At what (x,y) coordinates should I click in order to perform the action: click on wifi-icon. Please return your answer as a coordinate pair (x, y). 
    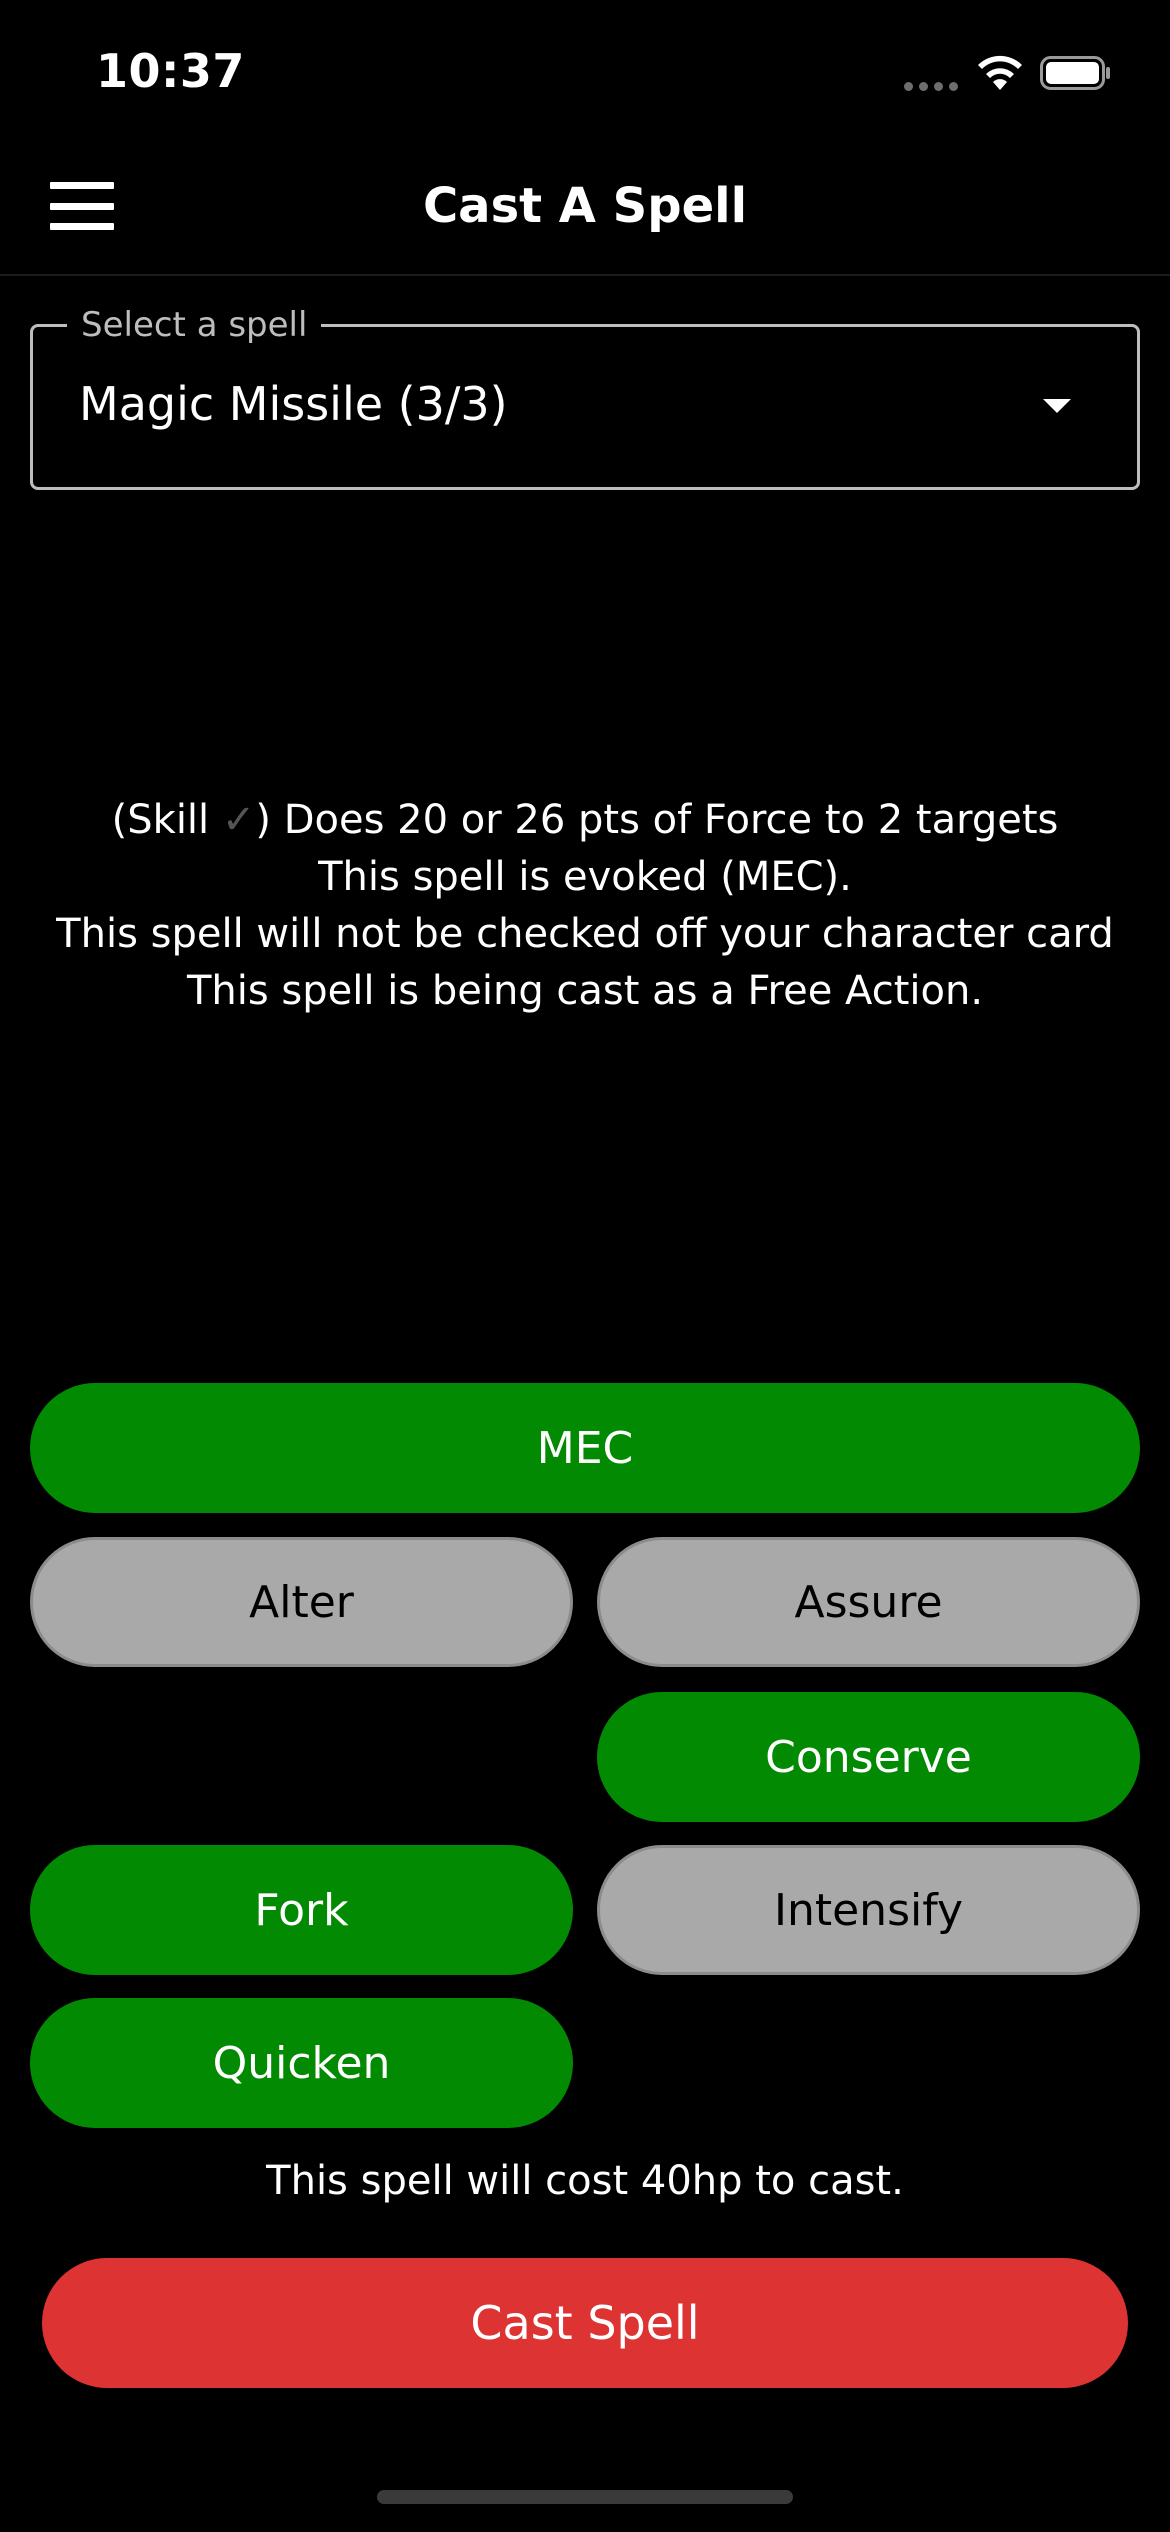
    Looking at the image, I should click on (1000, 72).